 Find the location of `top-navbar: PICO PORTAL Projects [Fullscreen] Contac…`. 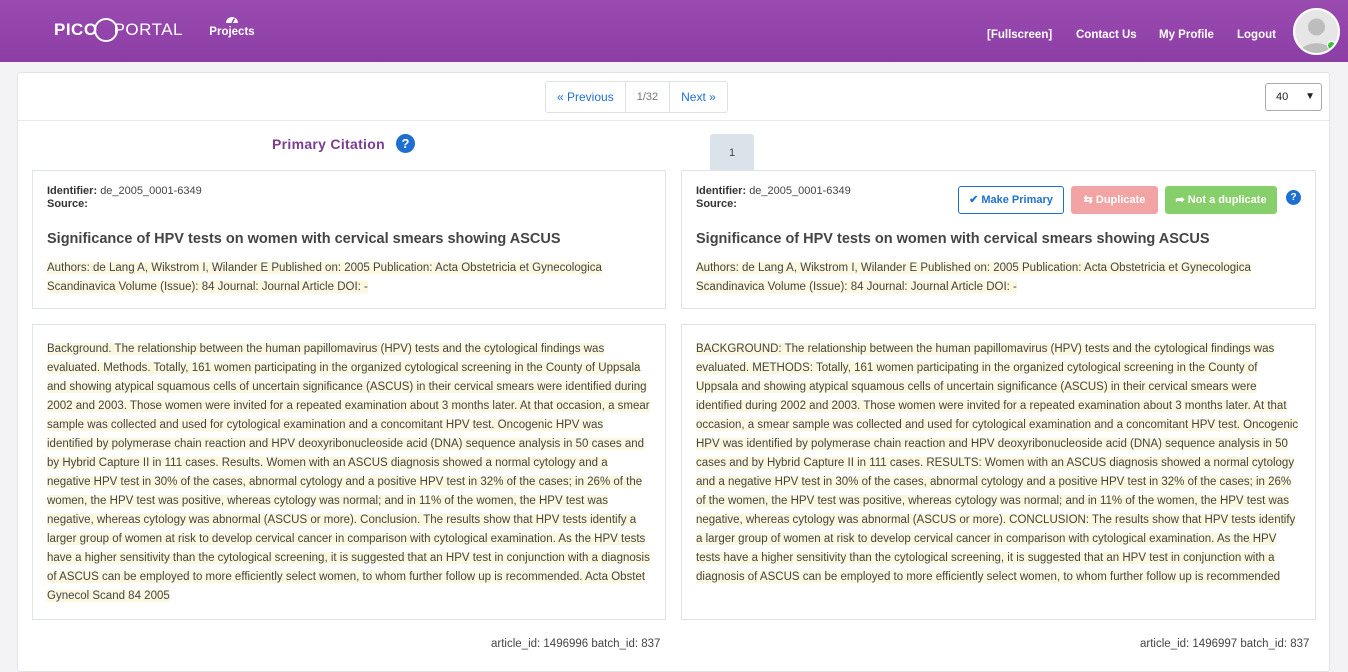

top-navbar: PICO PORTAL Projects [Fullscreen] Contac… is located at coordinates (674, 31).